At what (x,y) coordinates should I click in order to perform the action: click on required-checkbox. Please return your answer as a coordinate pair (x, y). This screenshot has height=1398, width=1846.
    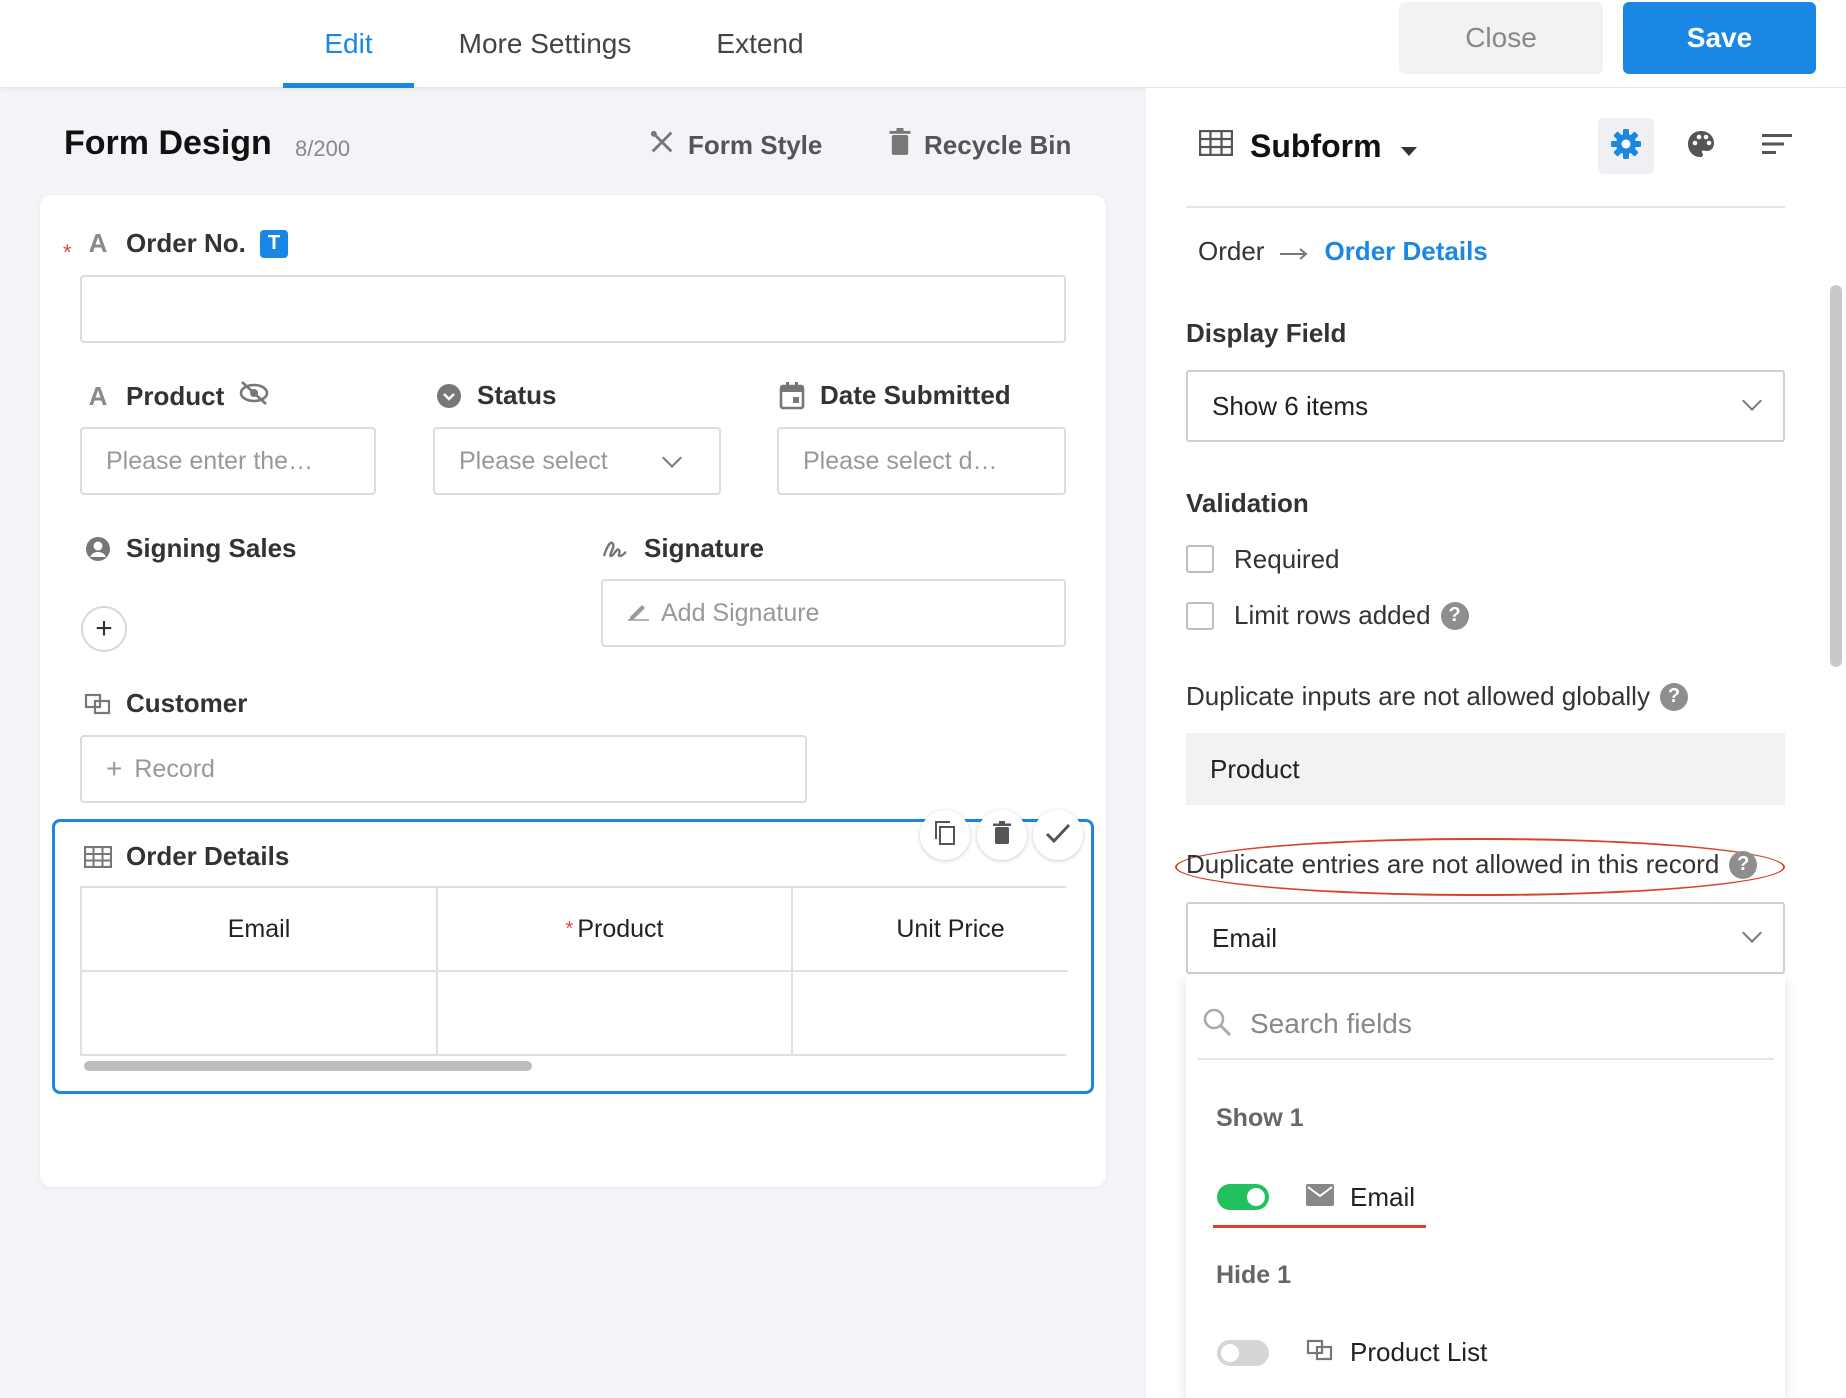
    Looking at the image, I should click on (1200, 559).